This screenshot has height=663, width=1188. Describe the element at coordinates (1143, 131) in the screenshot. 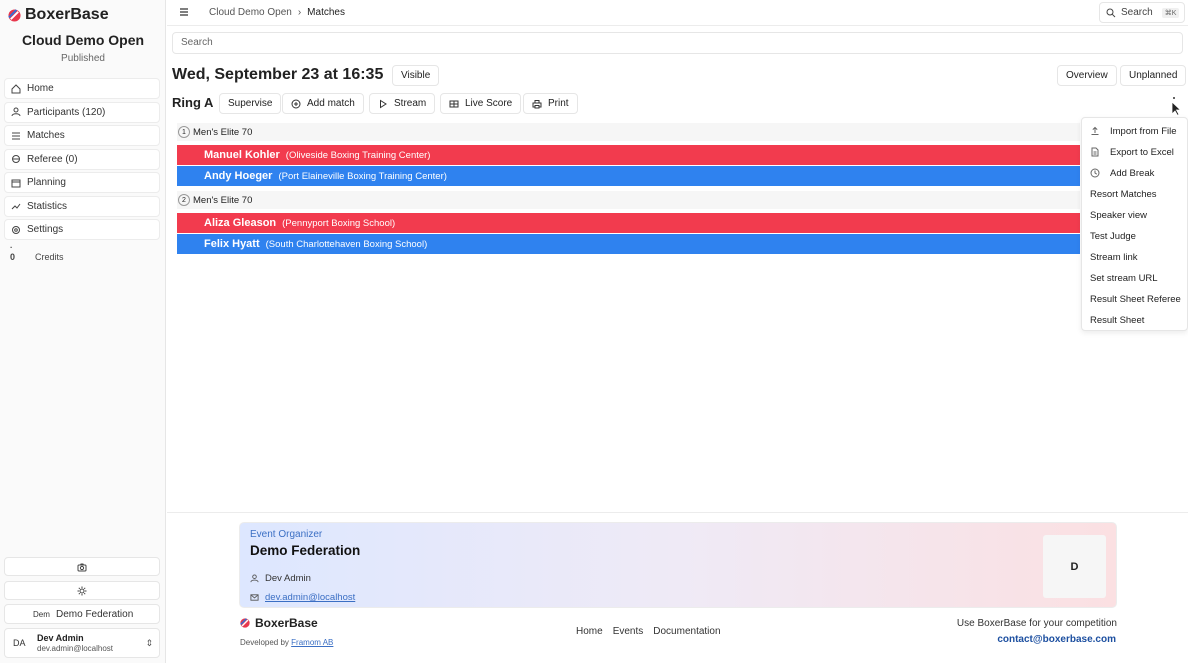

I see `menu-item-label: Import from File` at that location.